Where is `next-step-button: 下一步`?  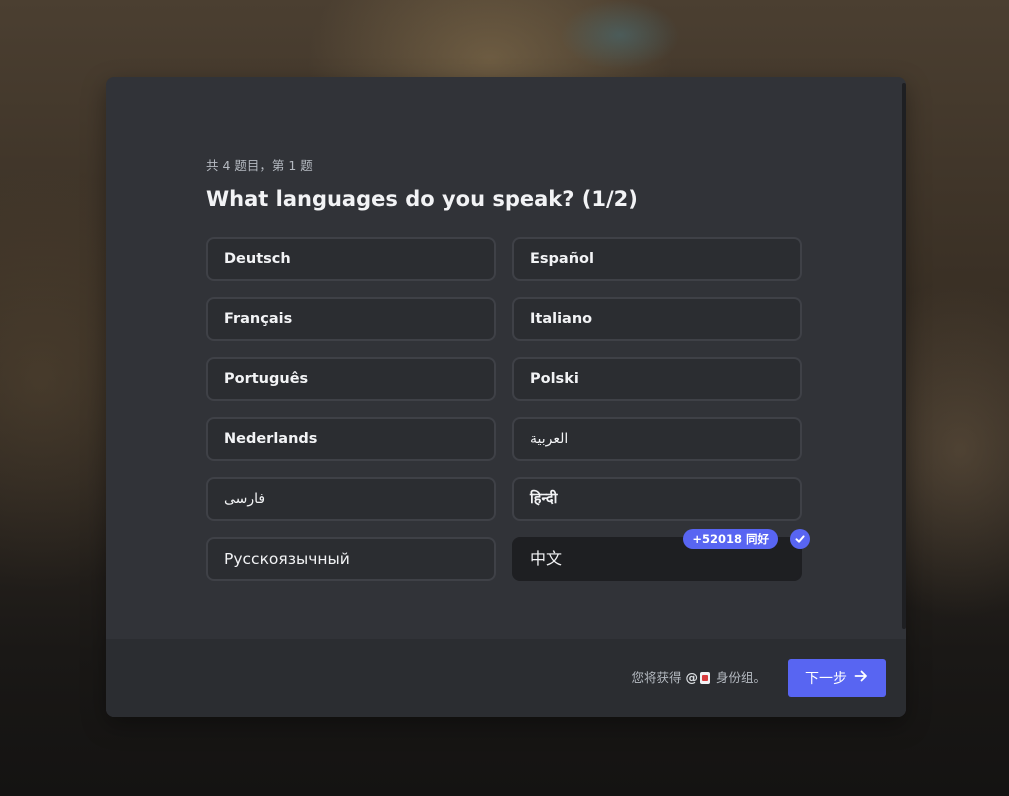
next-step-button: 下一步 is located at coordinates (837, 678).